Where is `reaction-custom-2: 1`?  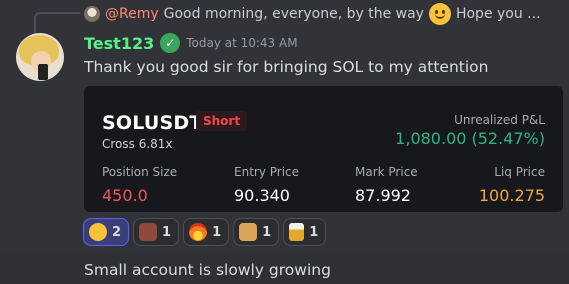 reaction-custom-2: 1 is located at coordinates (256, 232).